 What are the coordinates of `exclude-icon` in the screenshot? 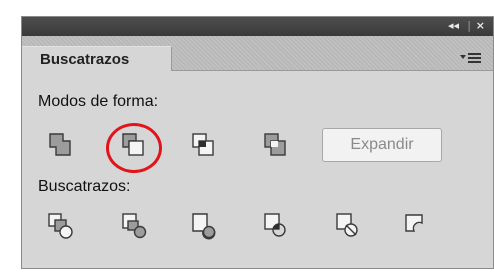 It's located at (275, 145).